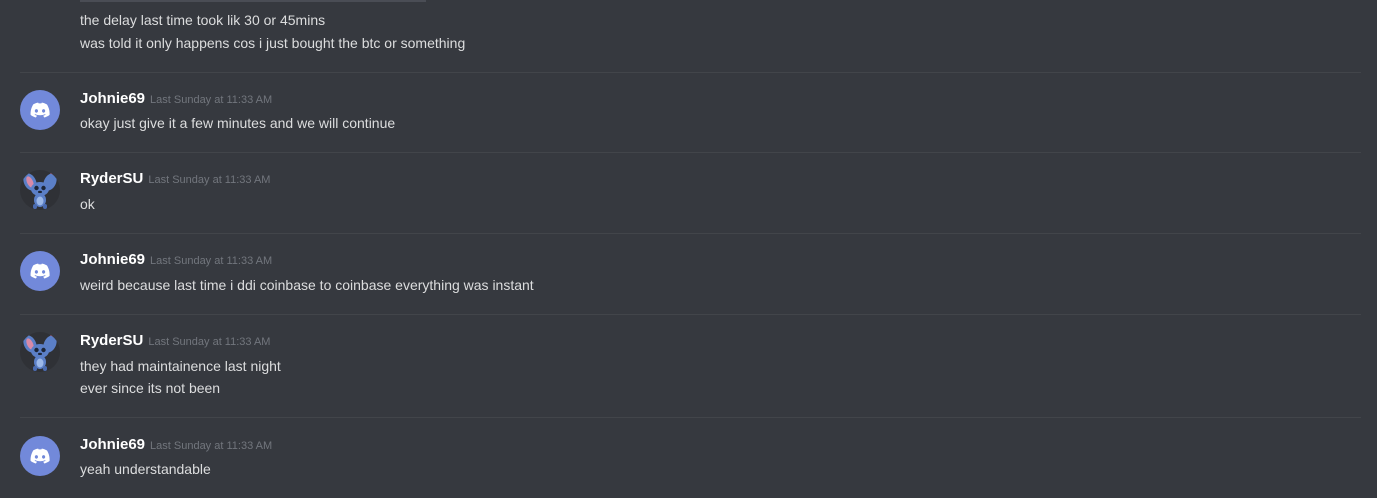 This screenshot has height=498, width=1377. Describe the element at coordinates (150, 388) in the screenshot. I see `message-text-line: ever since its not been` at that location.